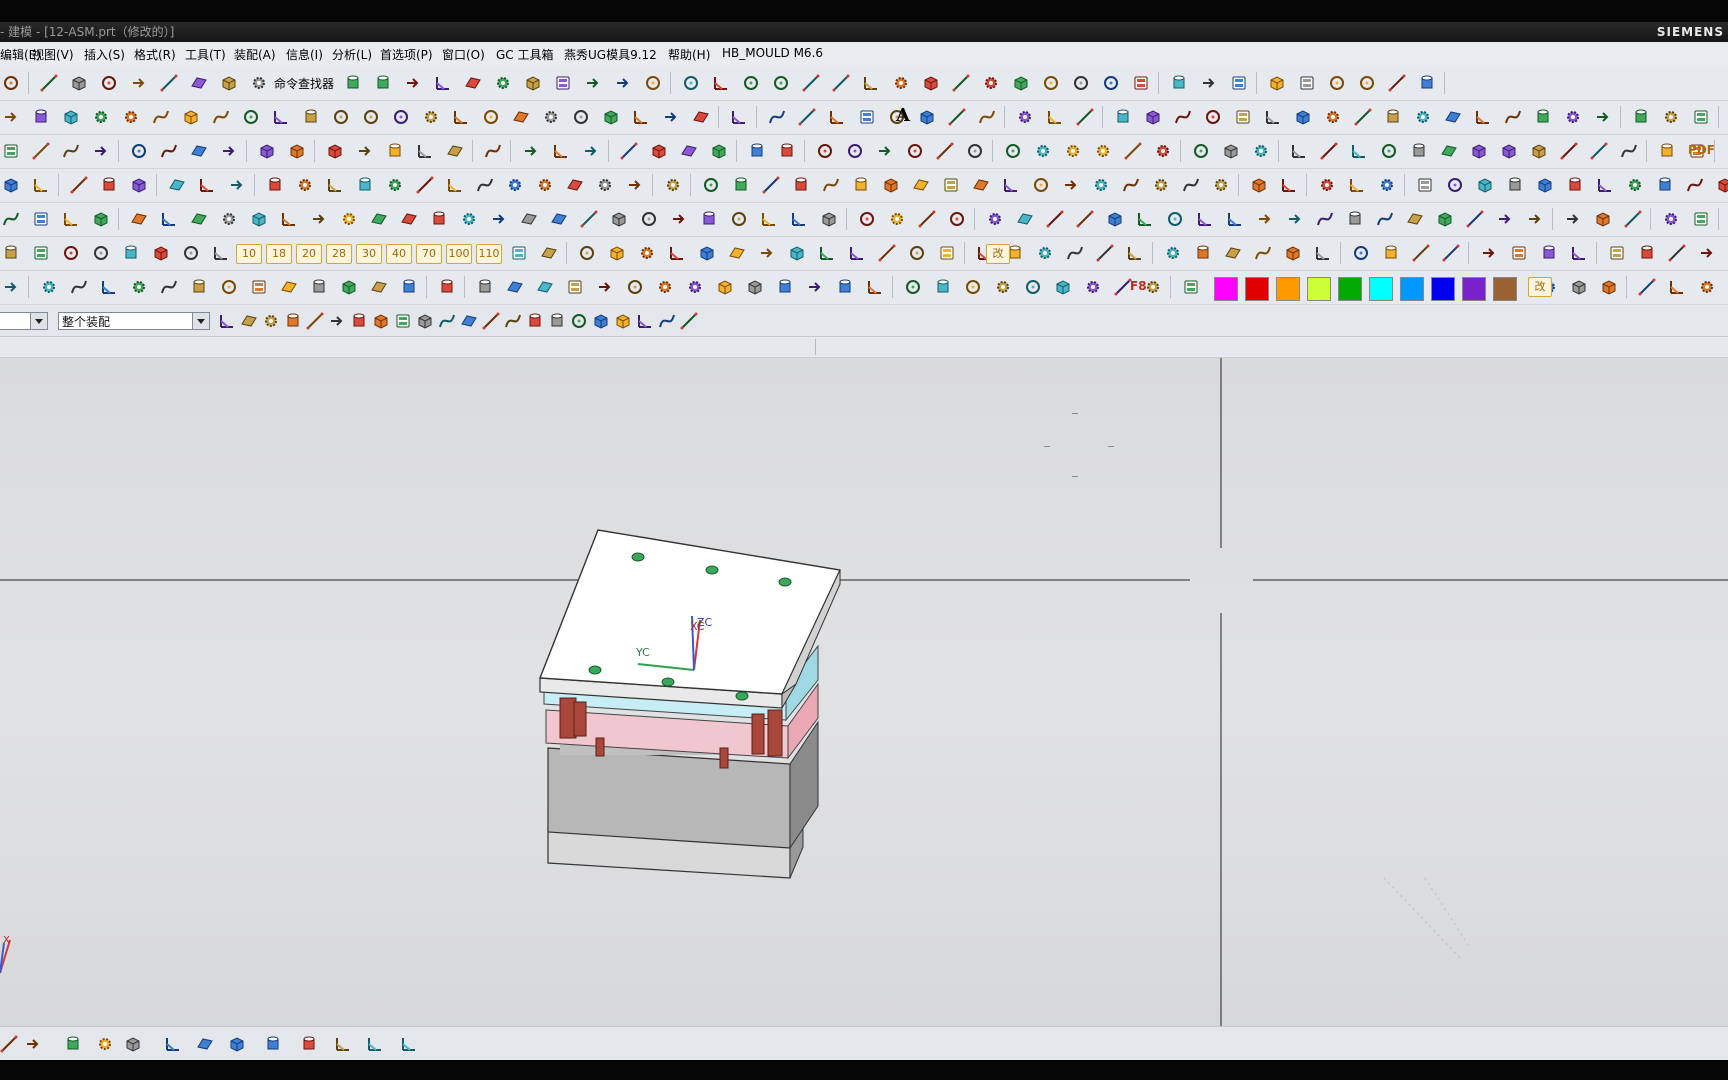 The height and width of the screenshot is (1080, 1728). I want to click on text-tool-button: A, so click(903, 115).